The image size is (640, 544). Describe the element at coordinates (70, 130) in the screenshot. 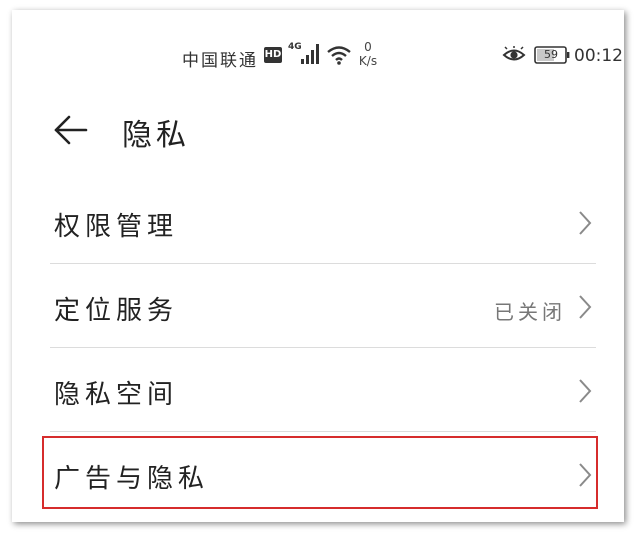

I see `back-arrow-icon` at that location.